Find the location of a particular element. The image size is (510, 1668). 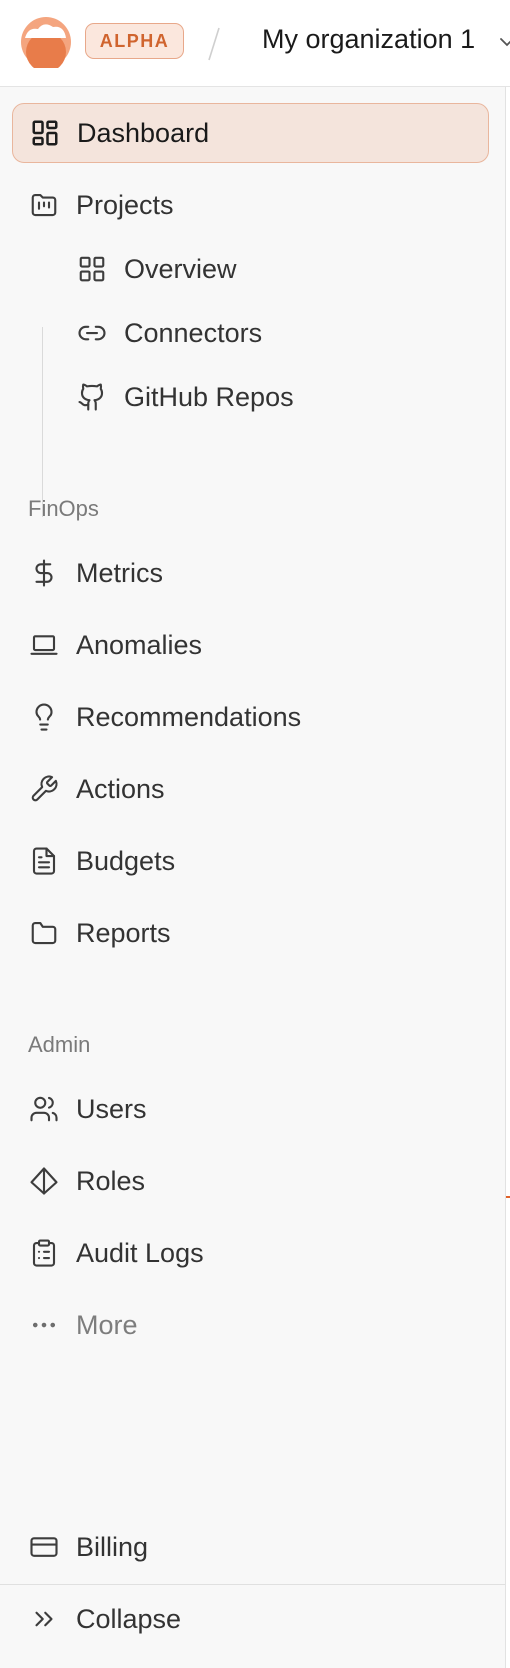

projects-folder-icon is located at coordinates (44, 205).